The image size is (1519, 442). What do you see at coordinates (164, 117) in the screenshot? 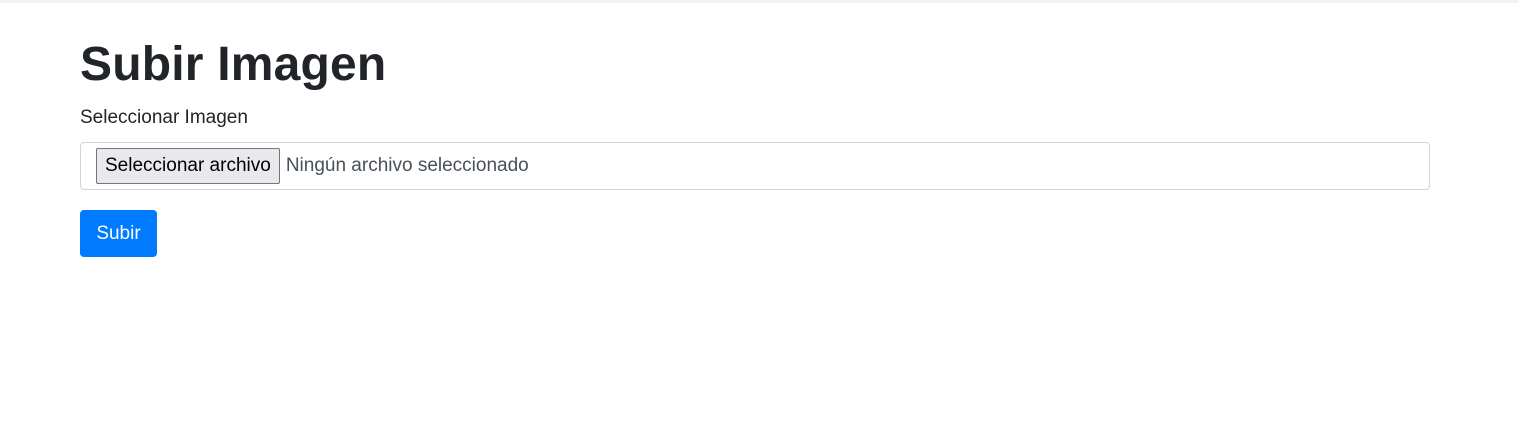
I see `image-file-label: Seleccionar Imagen` at bounding box center [164, 117].